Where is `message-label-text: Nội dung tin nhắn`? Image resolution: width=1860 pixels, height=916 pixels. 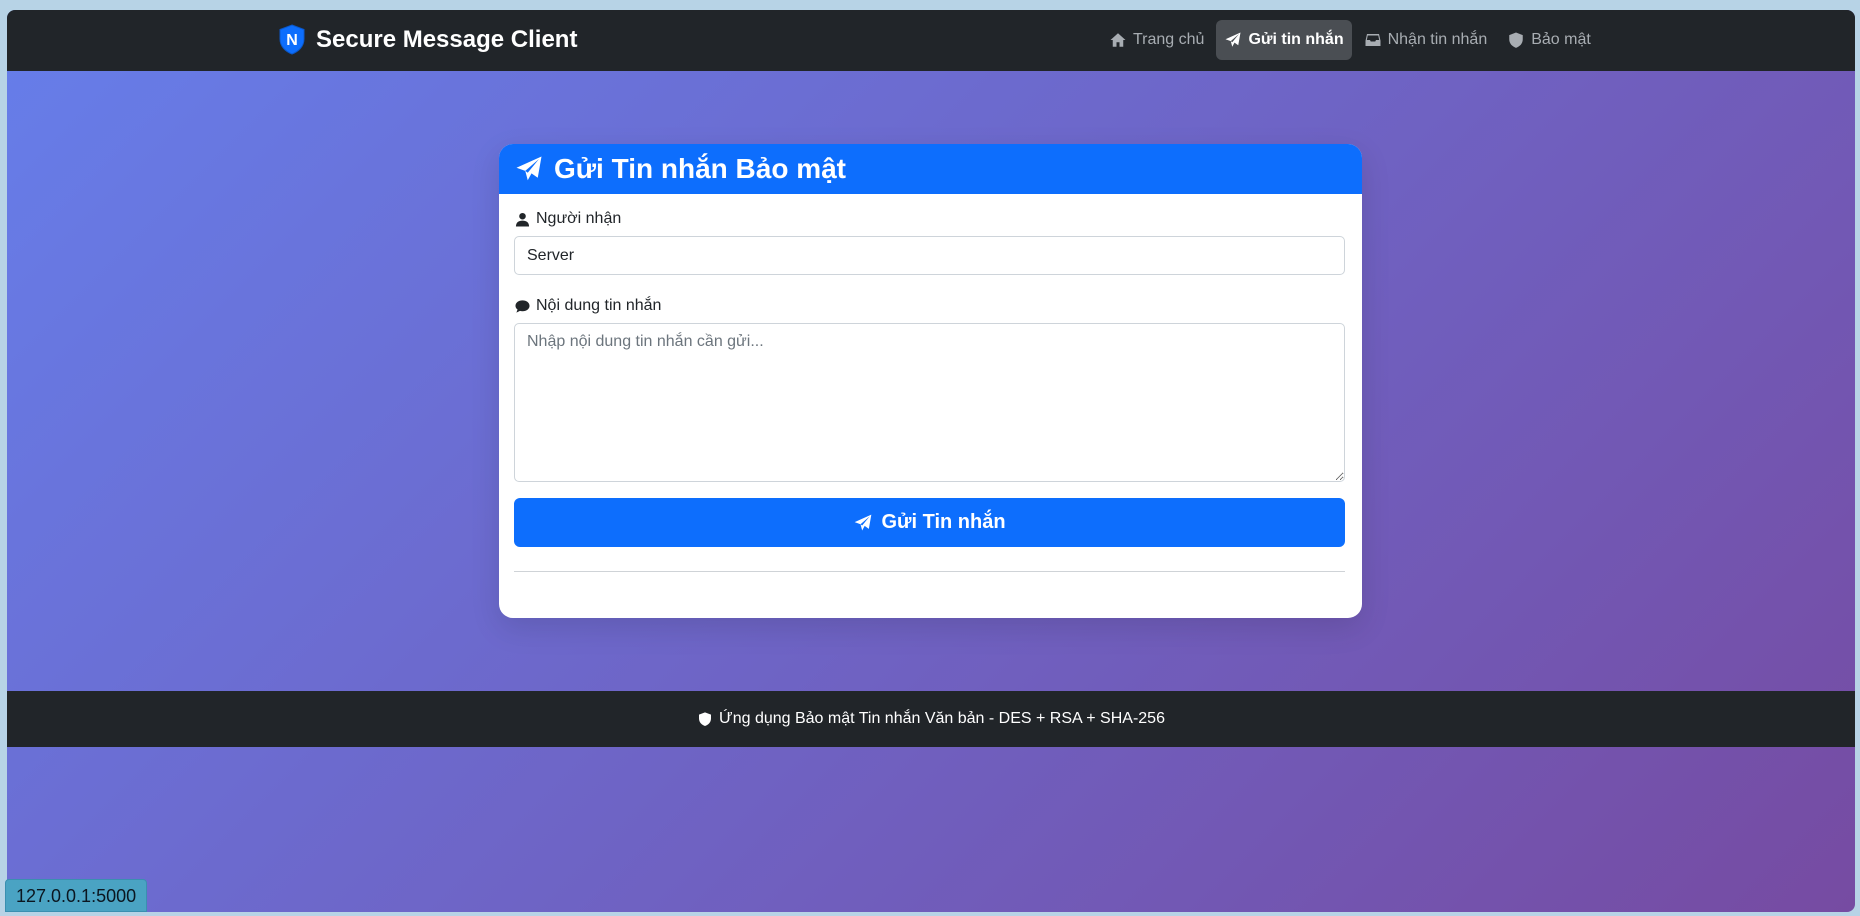 message-label-text: Nội dung tin nhắn is located at coordinates (599, 305).